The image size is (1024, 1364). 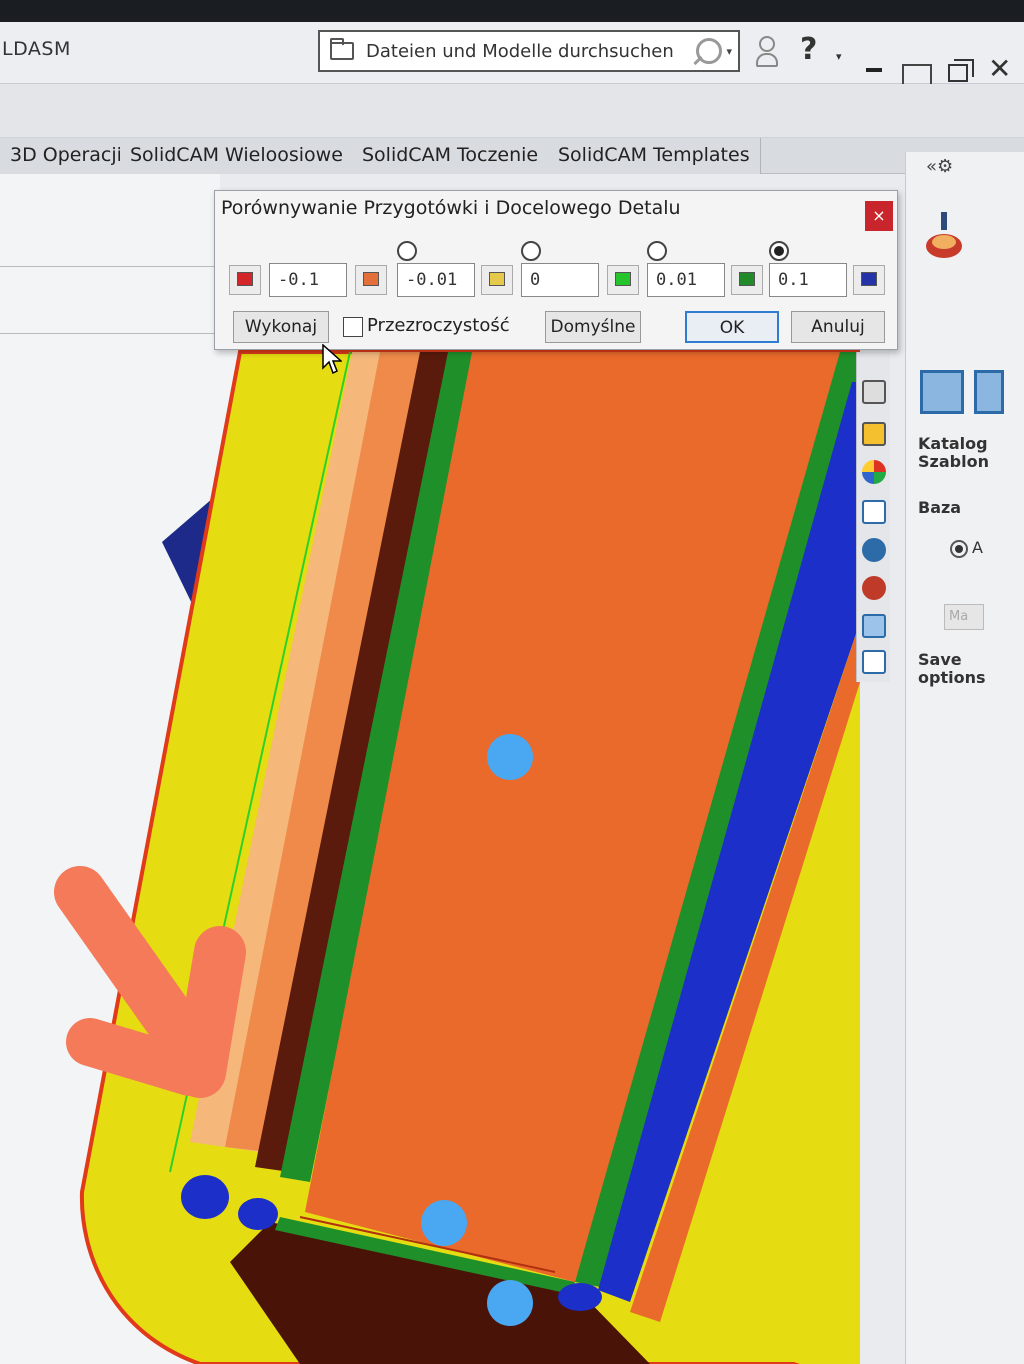 I want to click on tolerance-input-2: -0.01, so click(x=436, y=280).